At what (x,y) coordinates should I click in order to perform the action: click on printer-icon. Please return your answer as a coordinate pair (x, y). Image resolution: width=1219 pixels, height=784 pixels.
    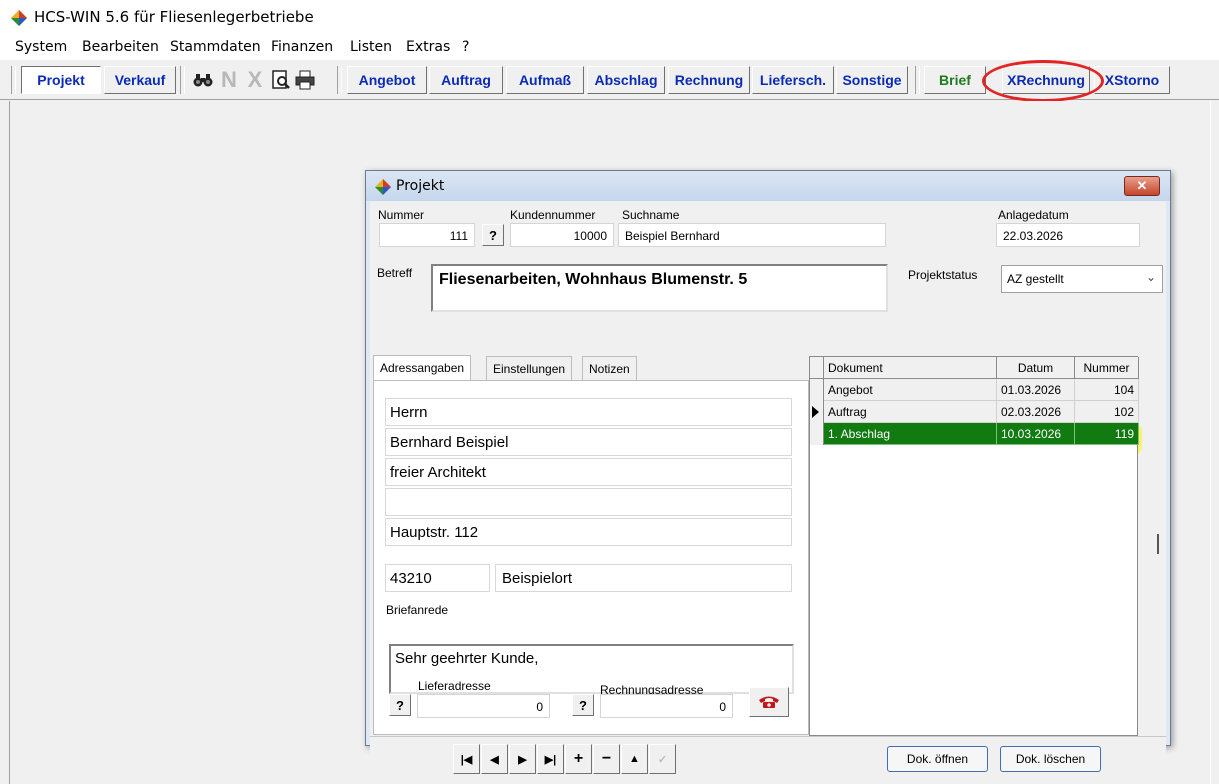
    Looking at the image, I should click on (305, 80).